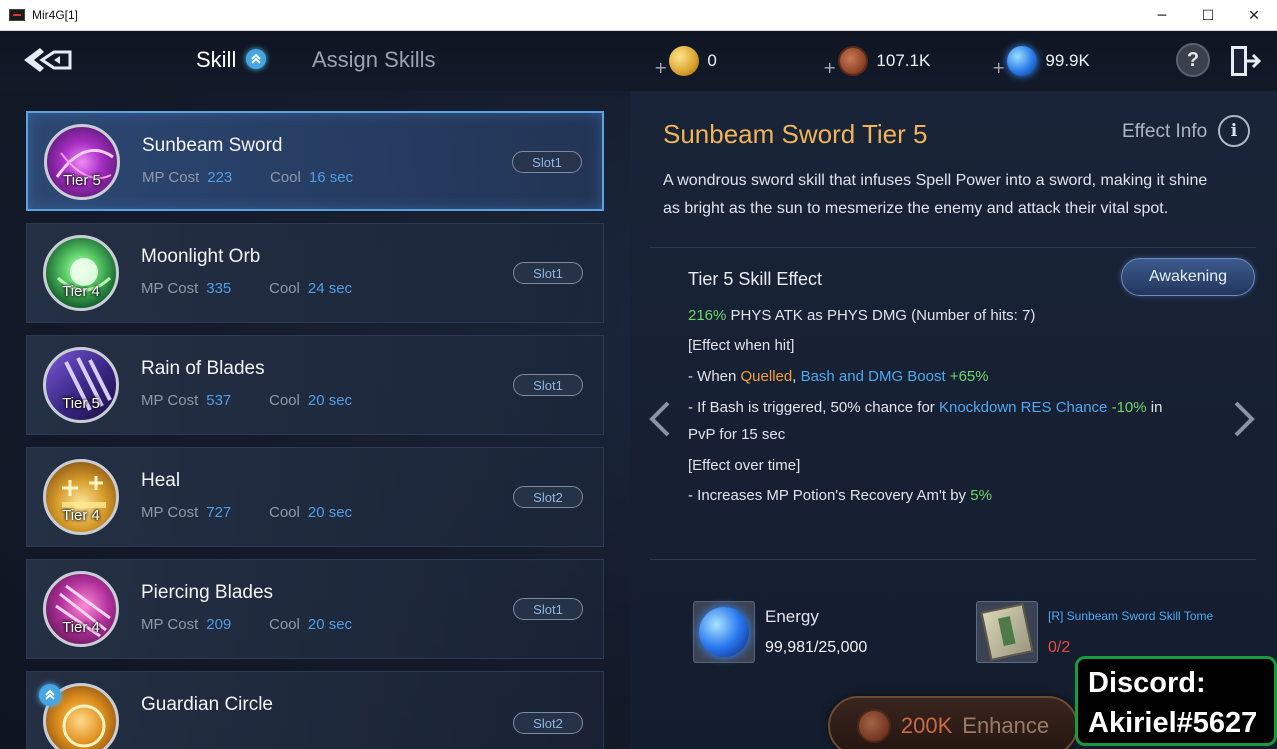 Image resolution: width=1277 pixels, height=749 pixels. Describe the element at coordinates (219, 288) in the screenshot. I see `mp-cost-value: 335` at that location.